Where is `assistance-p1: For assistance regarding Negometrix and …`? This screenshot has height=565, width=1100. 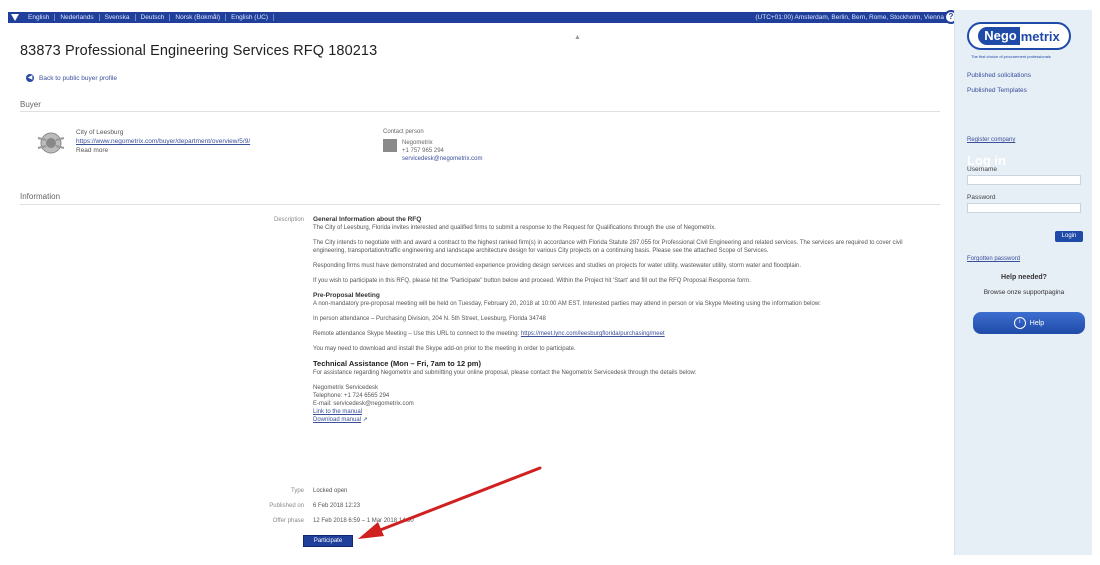 assistance-p1: For assistance regarding Negometrix and … is located at coordinates (505, 373).